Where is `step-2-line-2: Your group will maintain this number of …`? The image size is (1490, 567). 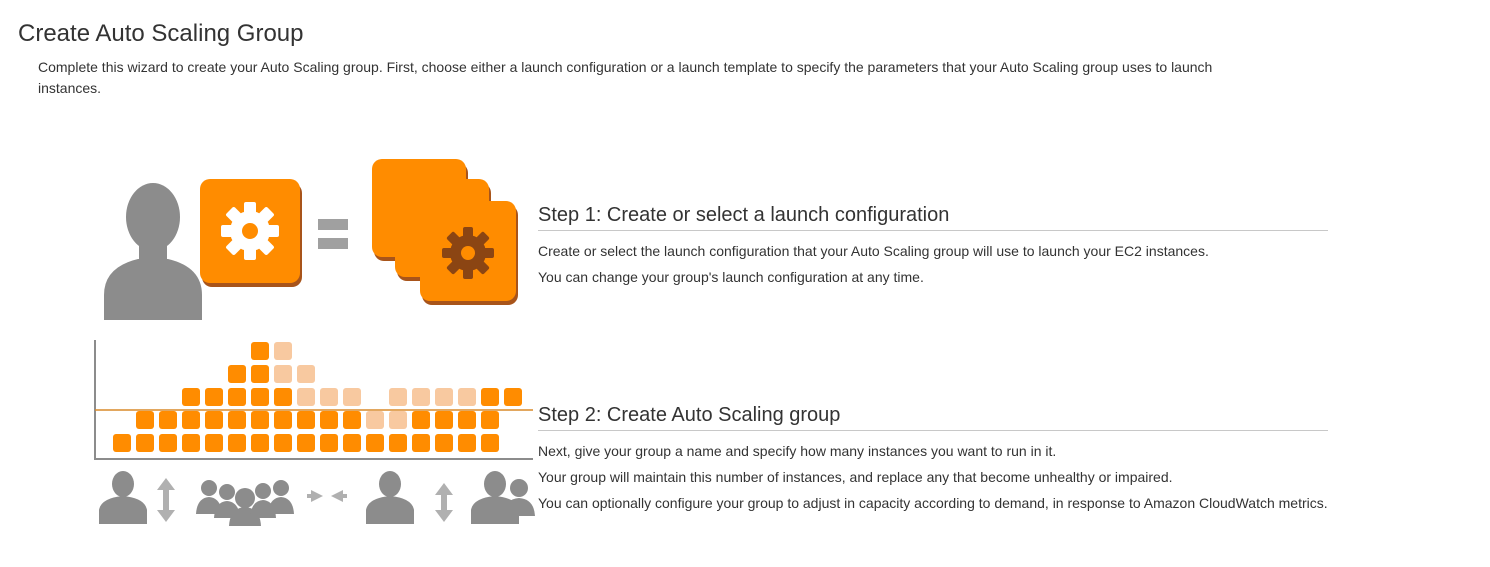
step-2-line-2: Your group will maintain this number of … is located at coordinates (855, 477).